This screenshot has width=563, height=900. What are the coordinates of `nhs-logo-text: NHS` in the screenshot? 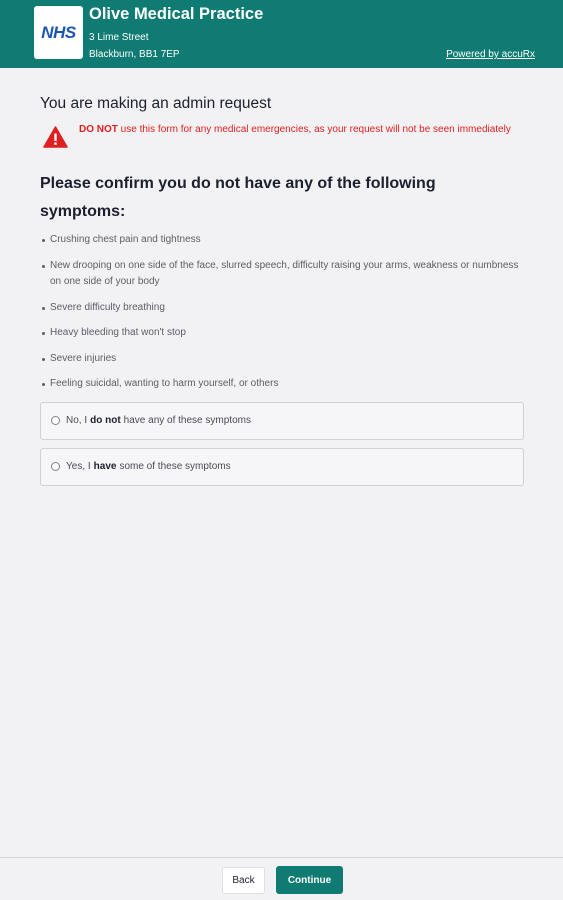 It's located at (58, 32).